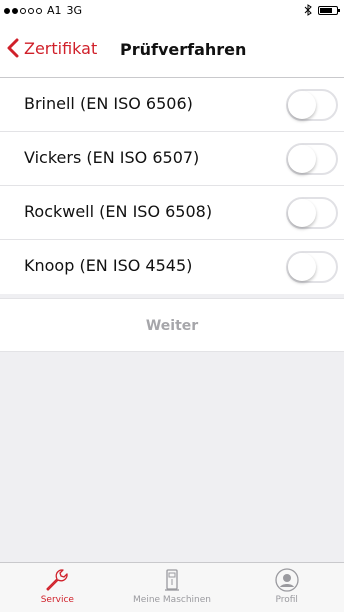  I want to click on tab-label: Meine Maschinen, so click(172, 600).